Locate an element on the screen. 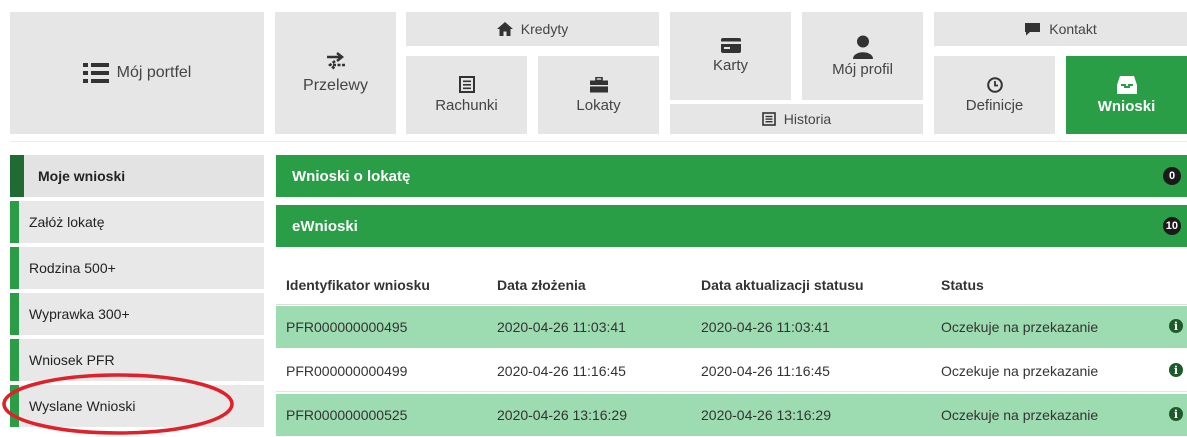 The height and width of the screenshot is (437, 1187). nav-lokaty: Lokaty is located at coordinates (598, 95).